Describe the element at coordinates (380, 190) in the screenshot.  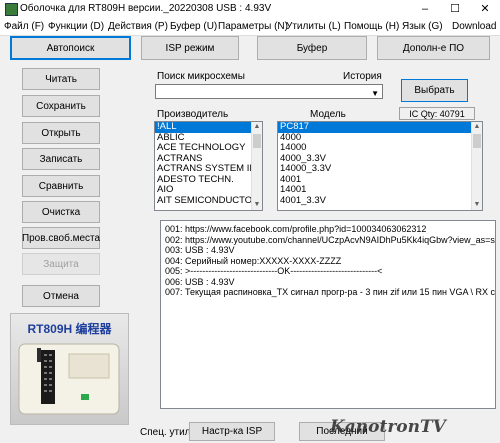
I see `list-item: 14001` at that location.